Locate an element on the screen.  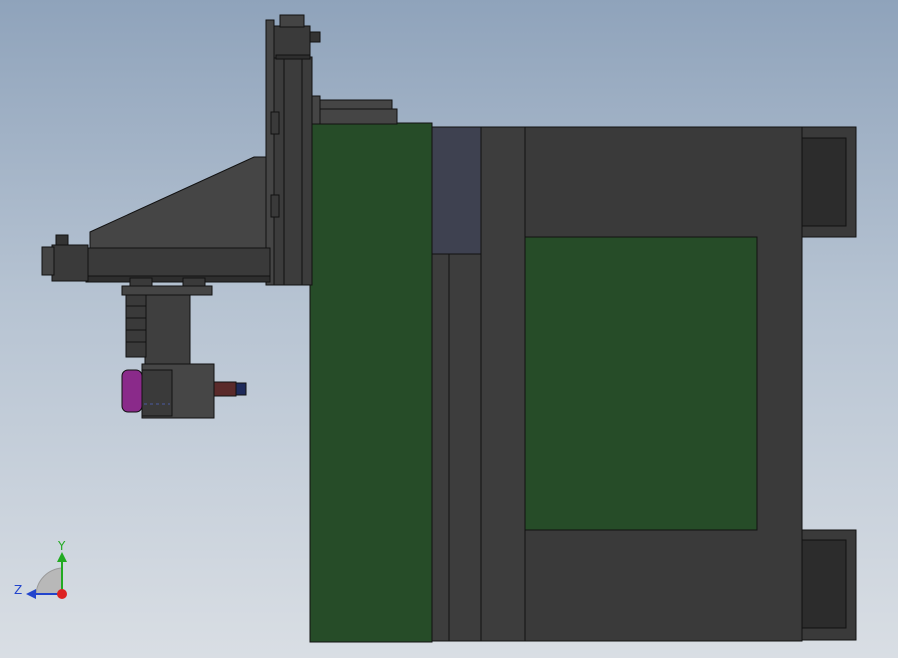
top-motor-cap is located at coordinates (292, 21).